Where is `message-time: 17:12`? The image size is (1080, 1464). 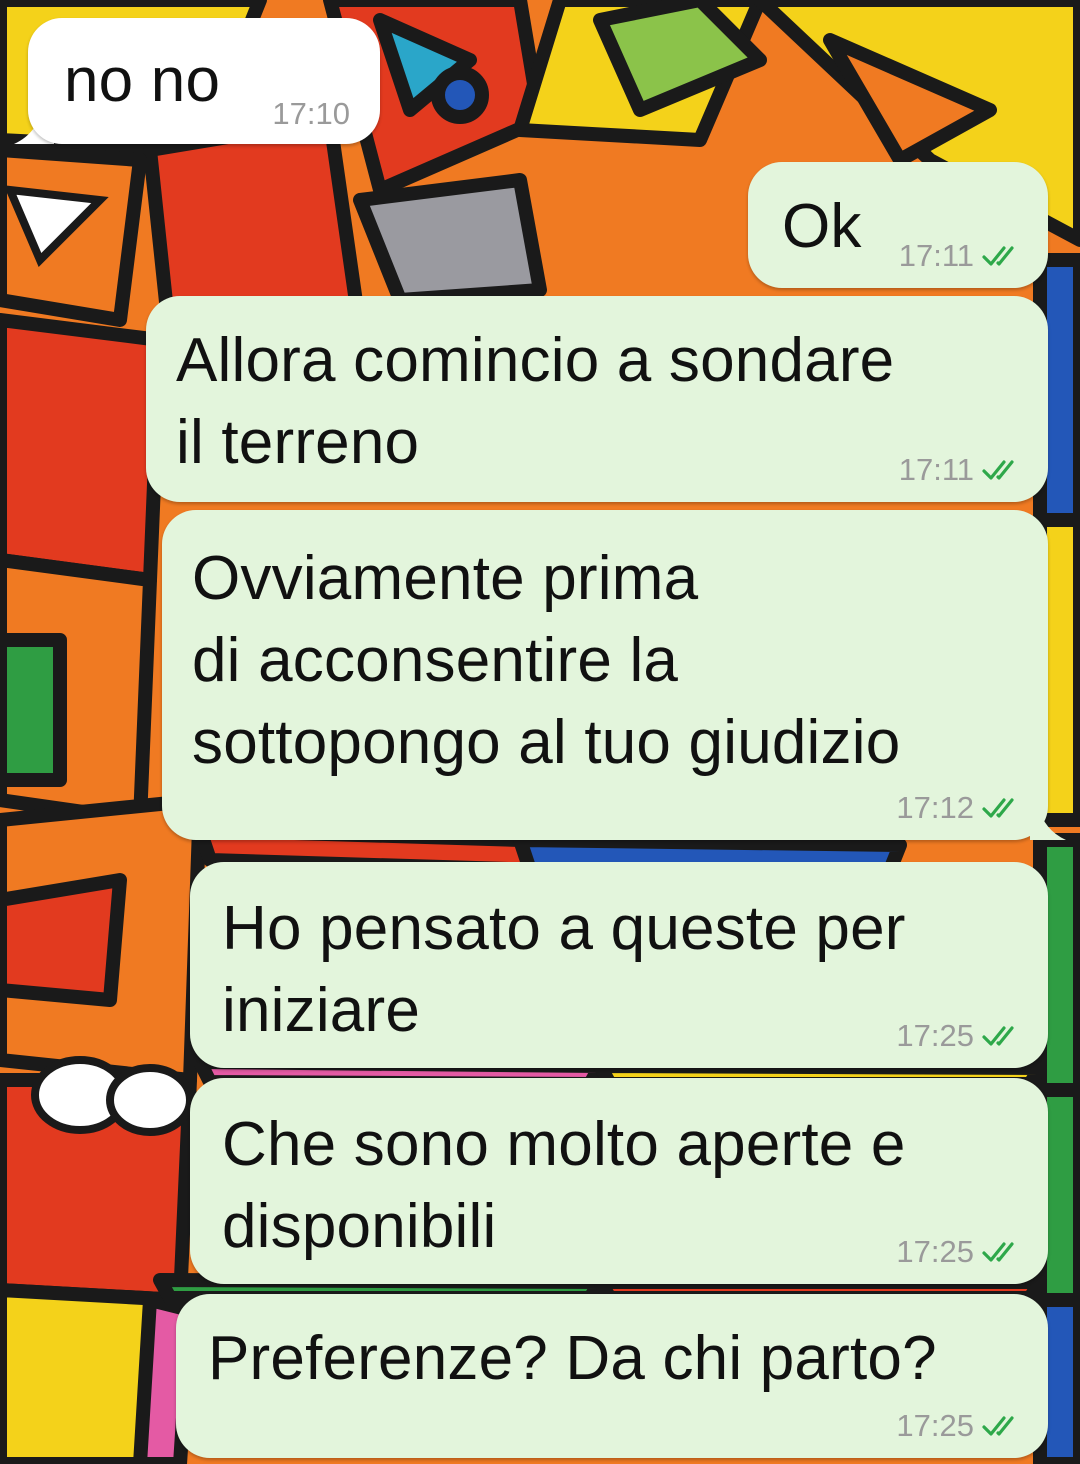
message-time: 17:12 is located at coordinates (935, 807).